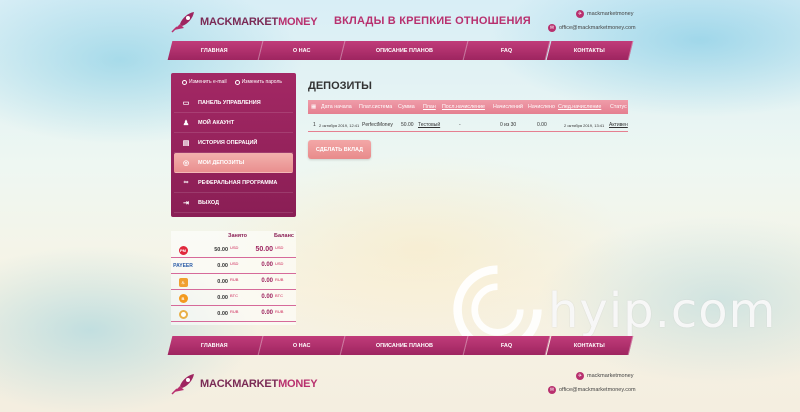  Describe the element at coordinates (618, 107) in the screenshot. I see `col-status: Статус` at that location.